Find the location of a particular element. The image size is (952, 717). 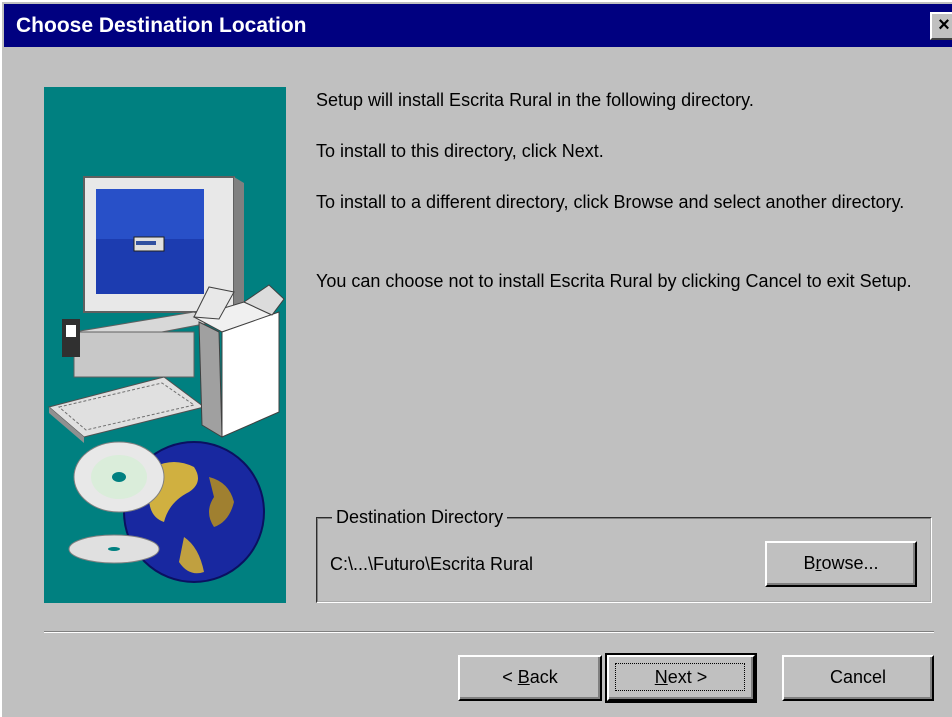

close-icon: × is located at coordinates (944, 25).